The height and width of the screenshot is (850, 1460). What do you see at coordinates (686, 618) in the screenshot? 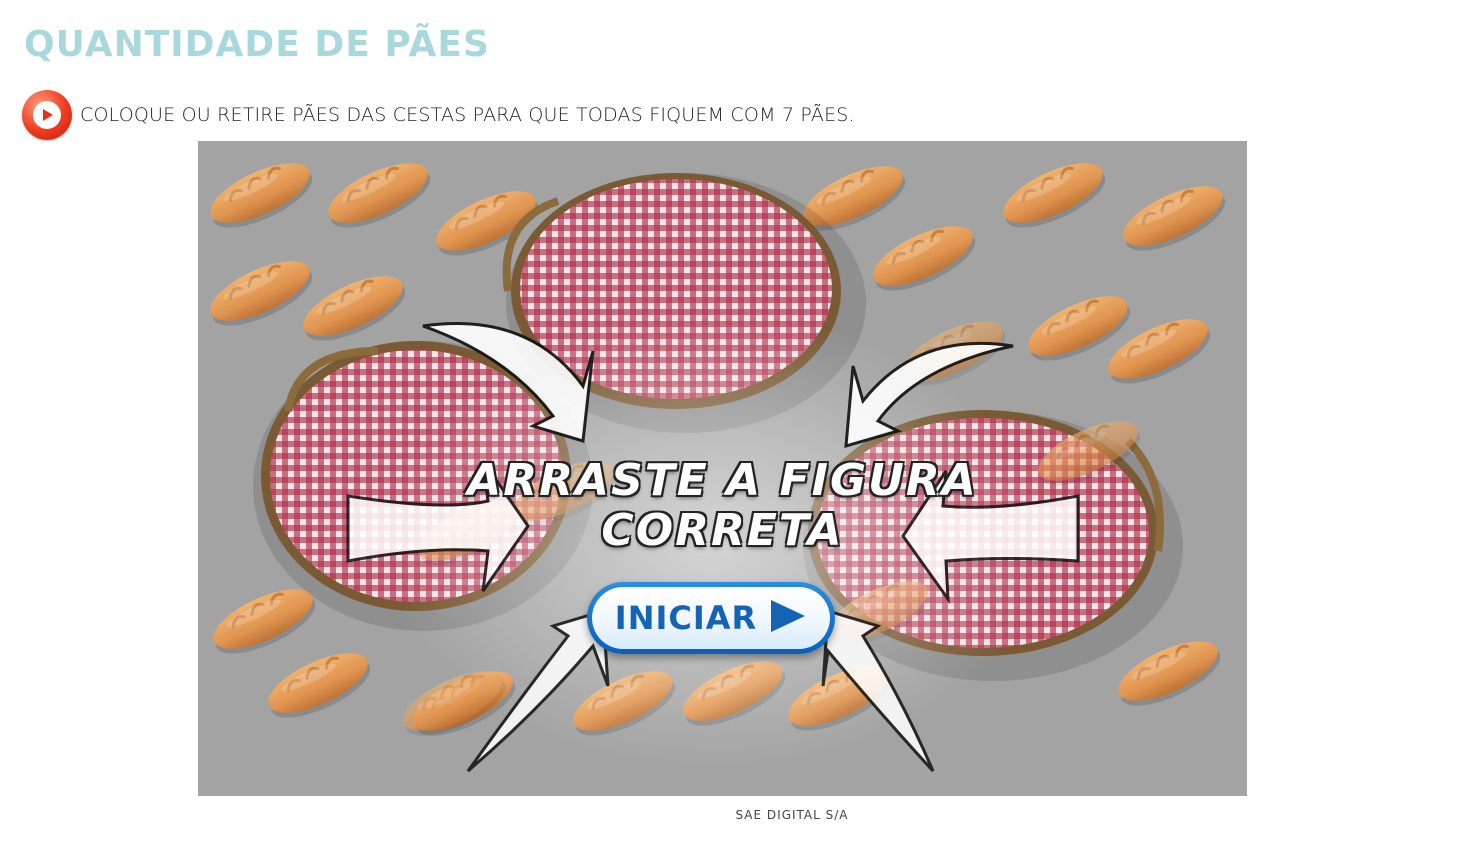
I see `start-button-label: INICIAR` at bounding box center [686, 618].